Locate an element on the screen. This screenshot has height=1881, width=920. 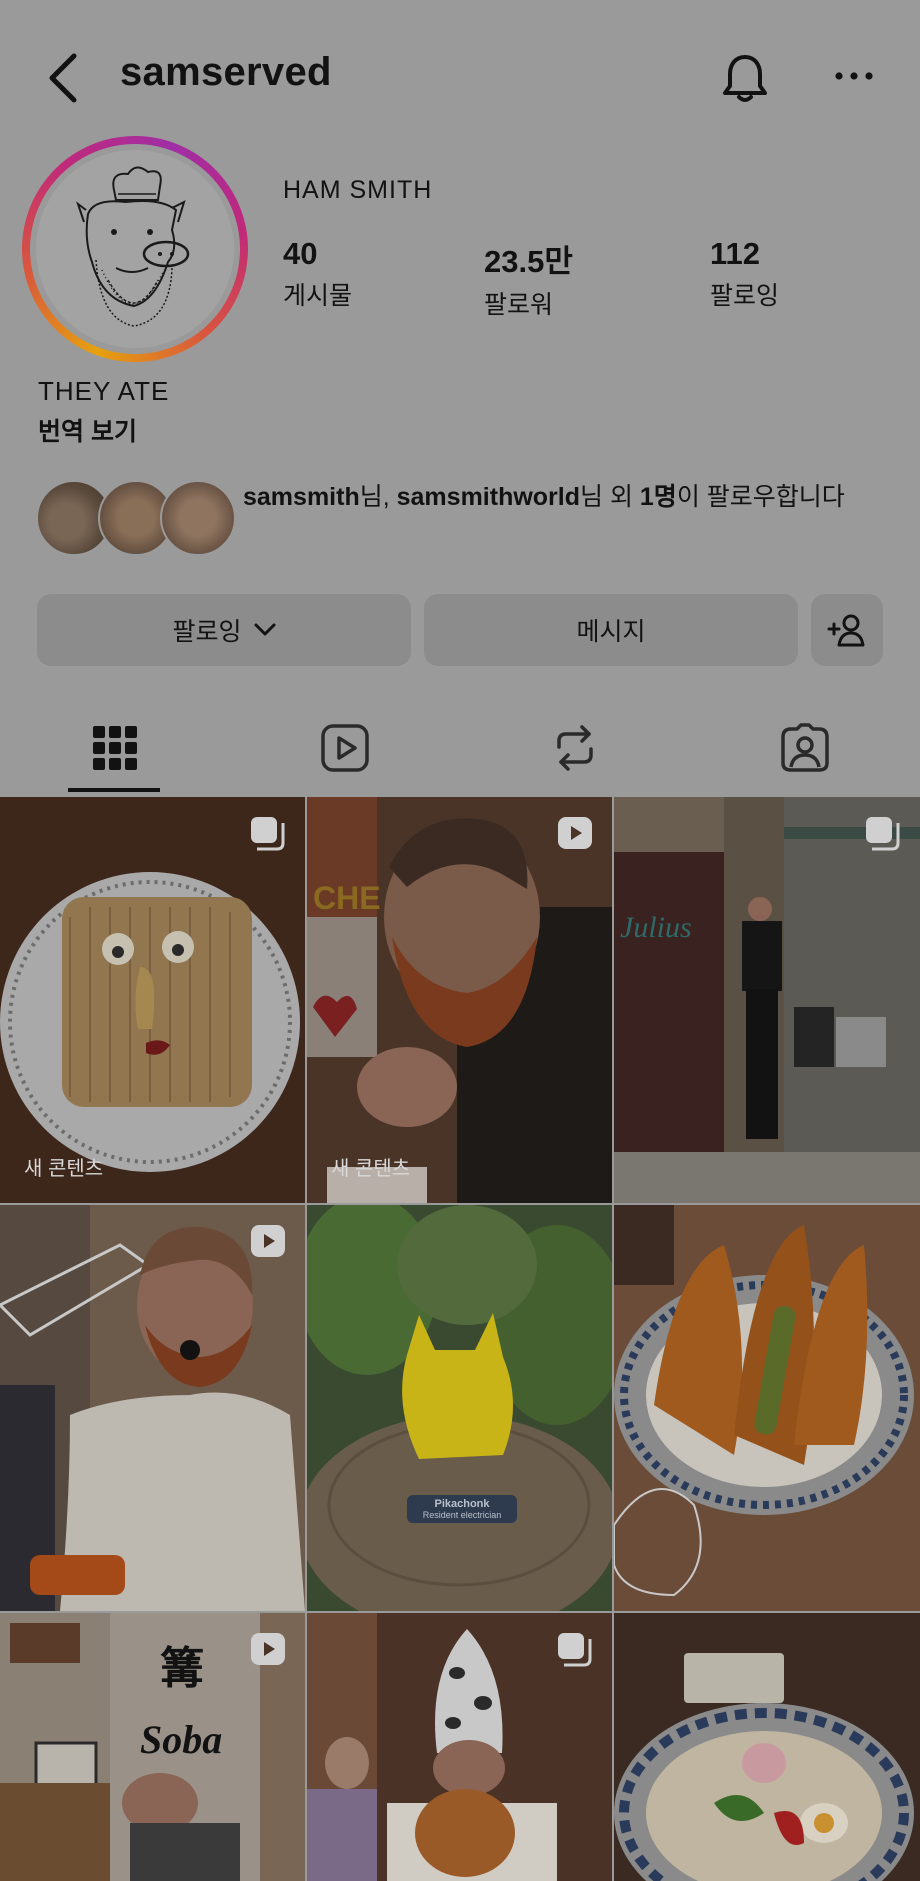
following-button-label: 팔로잉 is located at coordinates (207, 632).